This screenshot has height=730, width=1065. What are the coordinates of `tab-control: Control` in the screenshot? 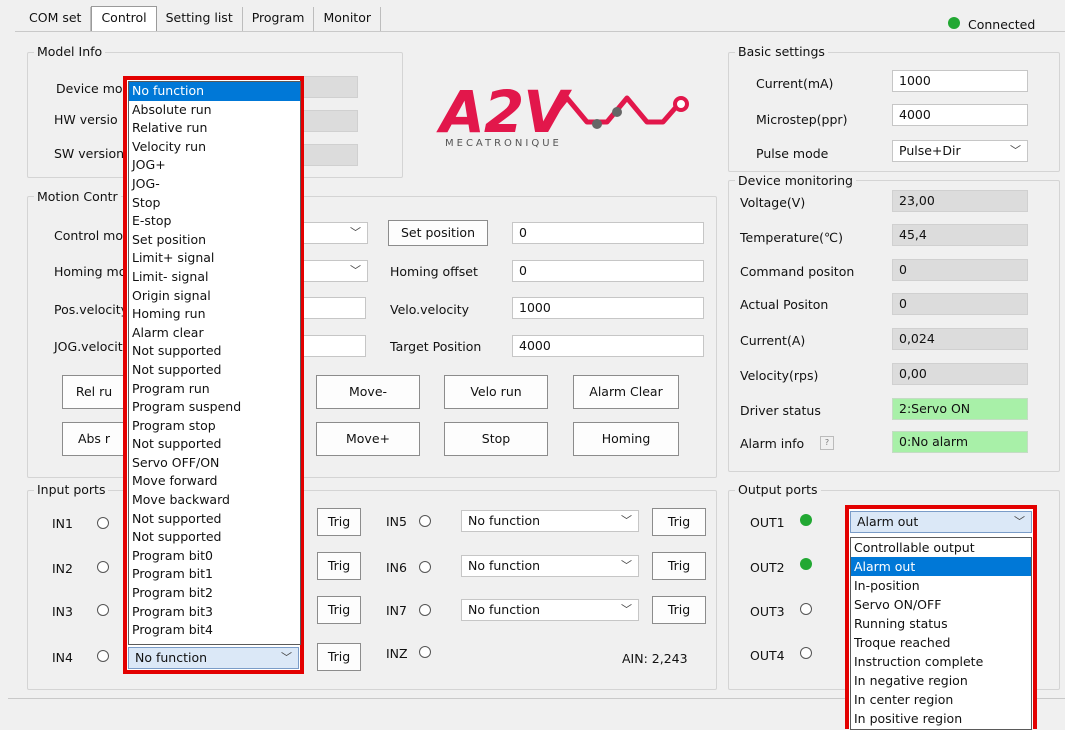 It's located at (124, 19).